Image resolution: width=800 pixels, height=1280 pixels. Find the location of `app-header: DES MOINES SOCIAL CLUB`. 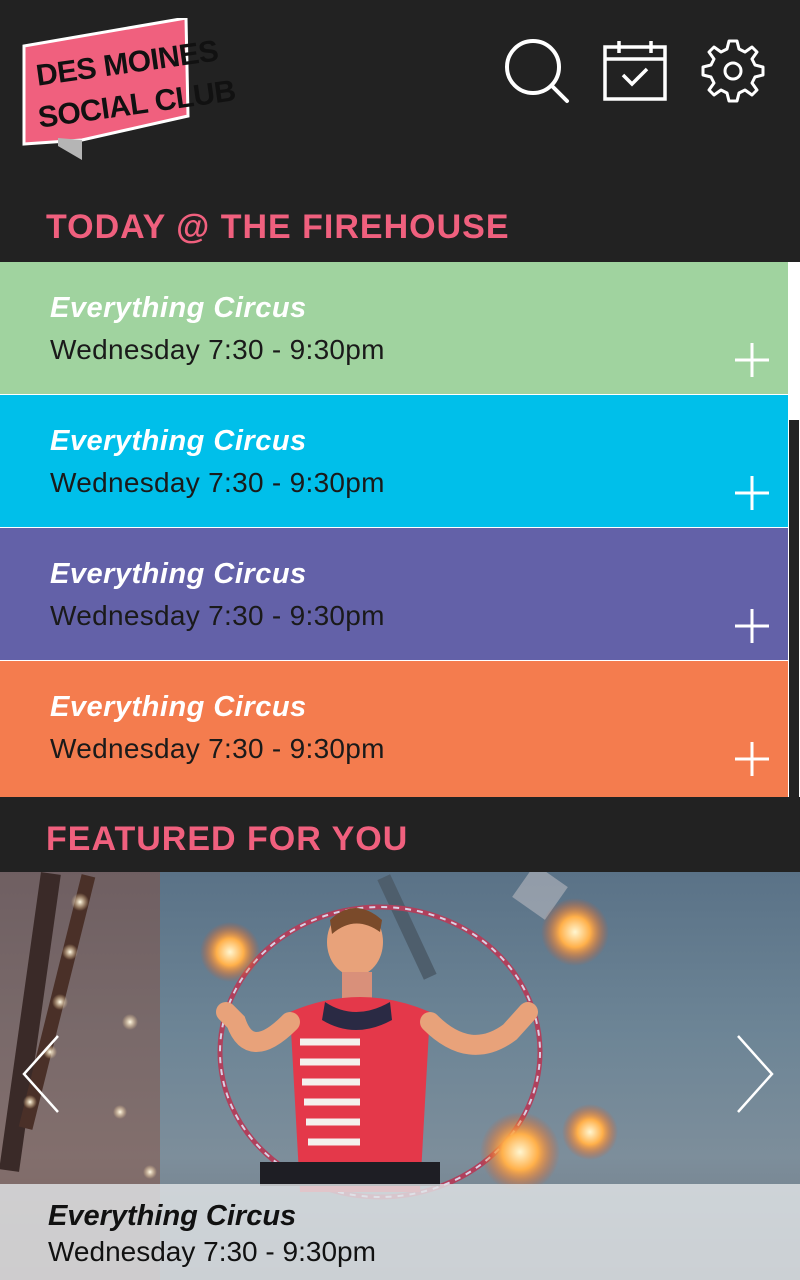

app-header: DES MOINES SOCIAL CLUB is located at coordinates (400, 95).